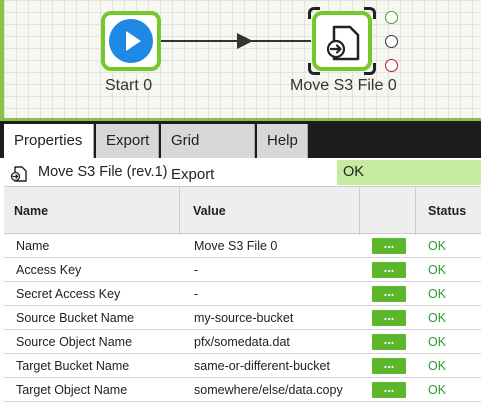 This screenshot has height=410, width=481. I want to click on table-header: Name Value Status, so click(242, 210).